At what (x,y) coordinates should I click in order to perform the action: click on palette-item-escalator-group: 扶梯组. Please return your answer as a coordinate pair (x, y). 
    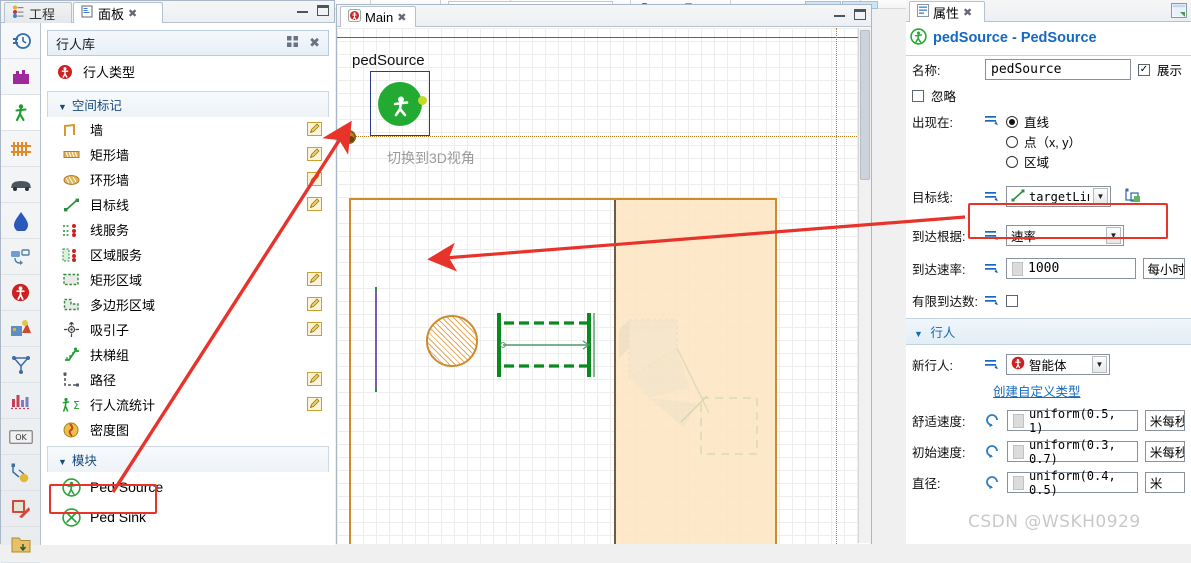
    Looking at the image, I should click on (188, 354).